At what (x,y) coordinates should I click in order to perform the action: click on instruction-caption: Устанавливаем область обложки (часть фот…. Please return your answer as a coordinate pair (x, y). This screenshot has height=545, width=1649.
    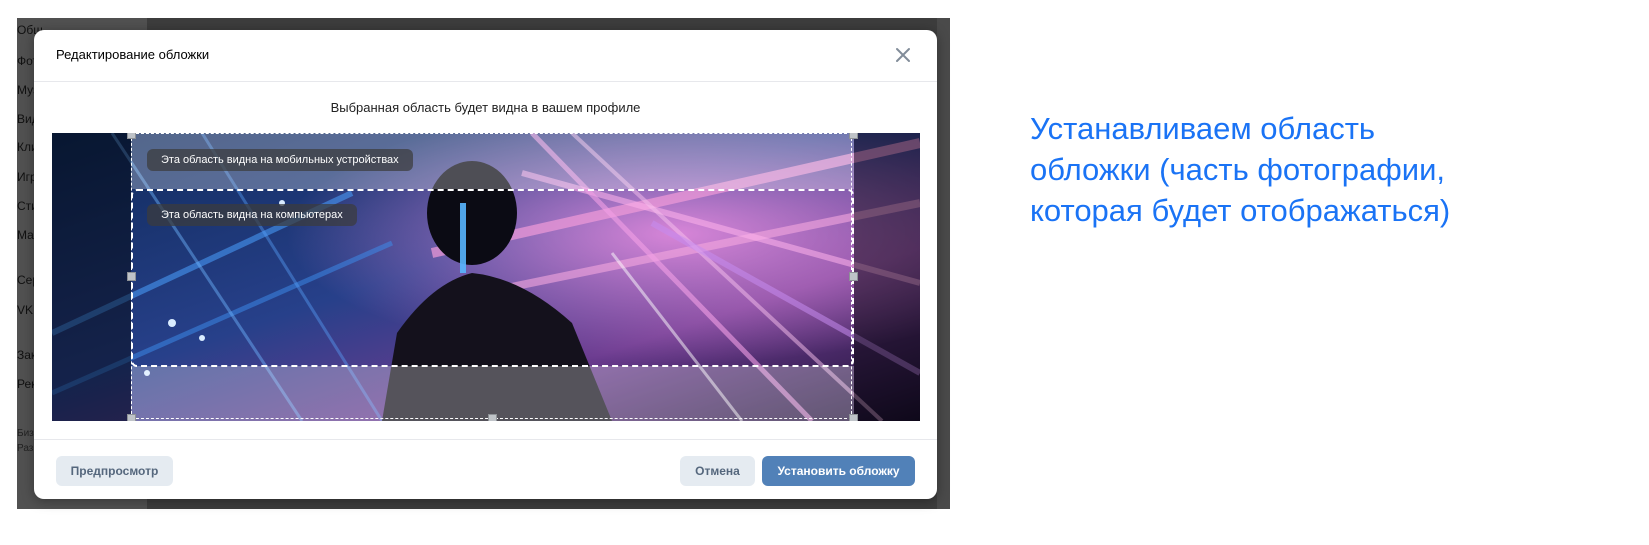
    Looking at the image, I should click on (1330, 169).